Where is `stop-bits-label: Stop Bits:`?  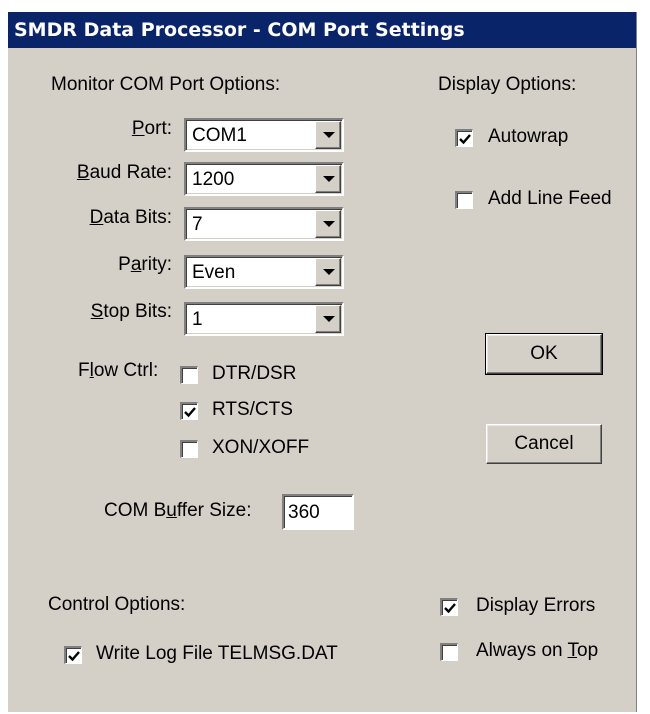 stop-bits-label: Stop Bits: is located at coordinates (131, 311).